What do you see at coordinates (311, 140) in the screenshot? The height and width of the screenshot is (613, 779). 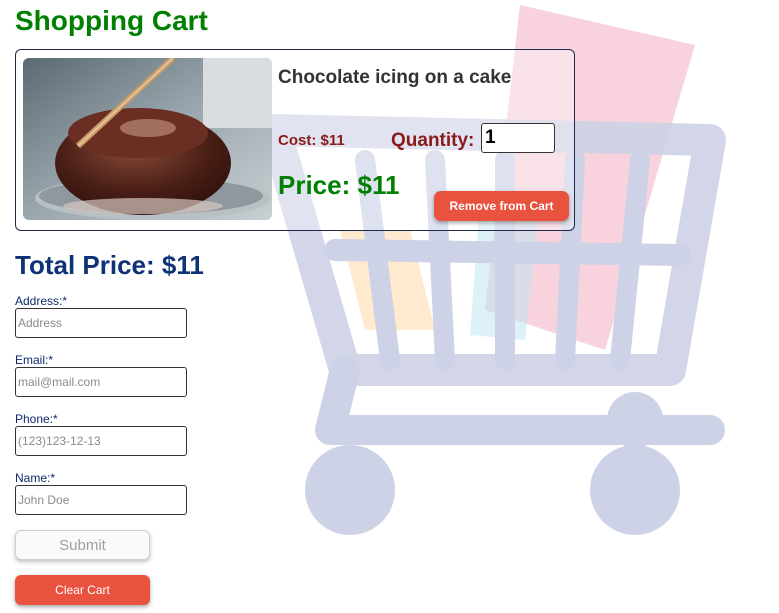 I see `product-cost: Cost: $11` at bounding box center [311, 140].